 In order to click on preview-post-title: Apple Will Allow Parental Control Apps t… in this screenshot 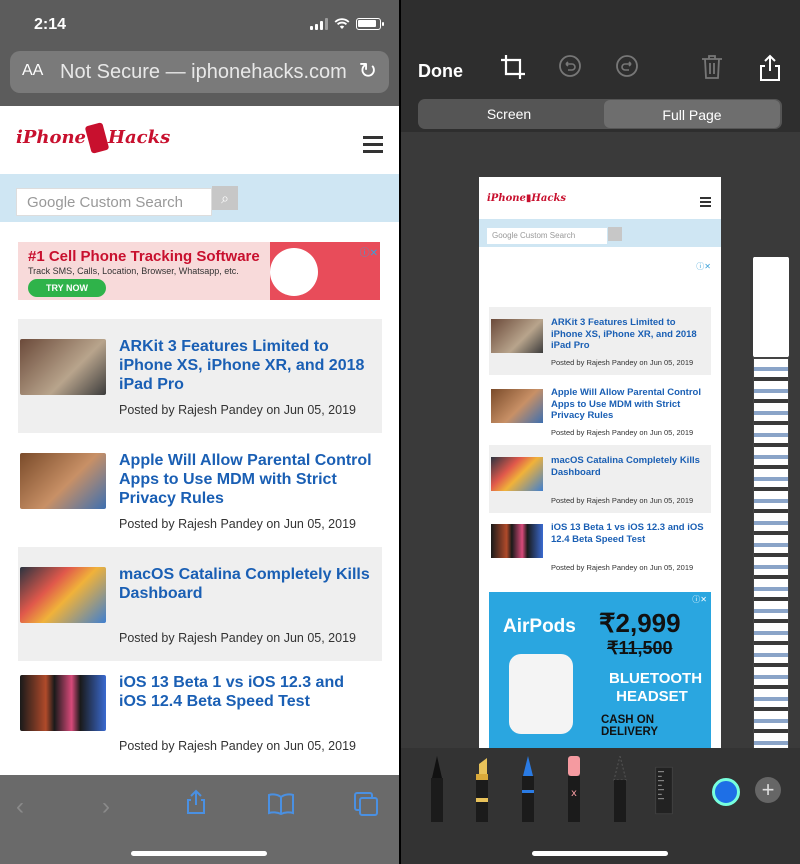, I will do `click(626, 404)`.